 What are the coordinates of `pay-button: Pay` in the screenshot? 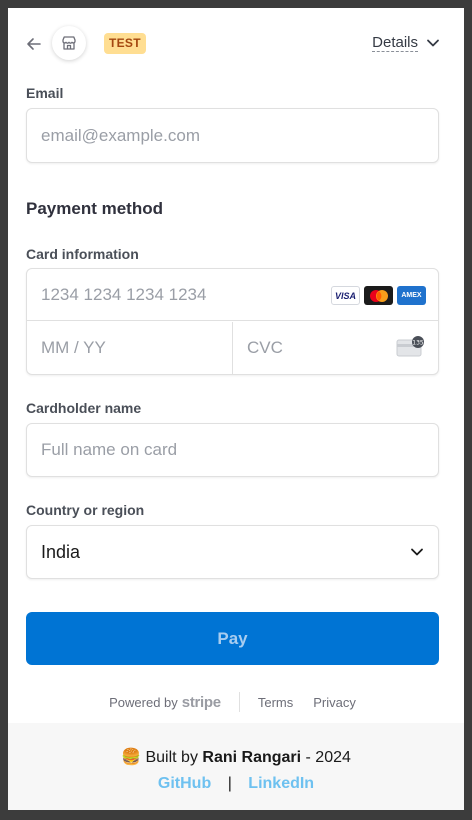 It's located at (232, 638).